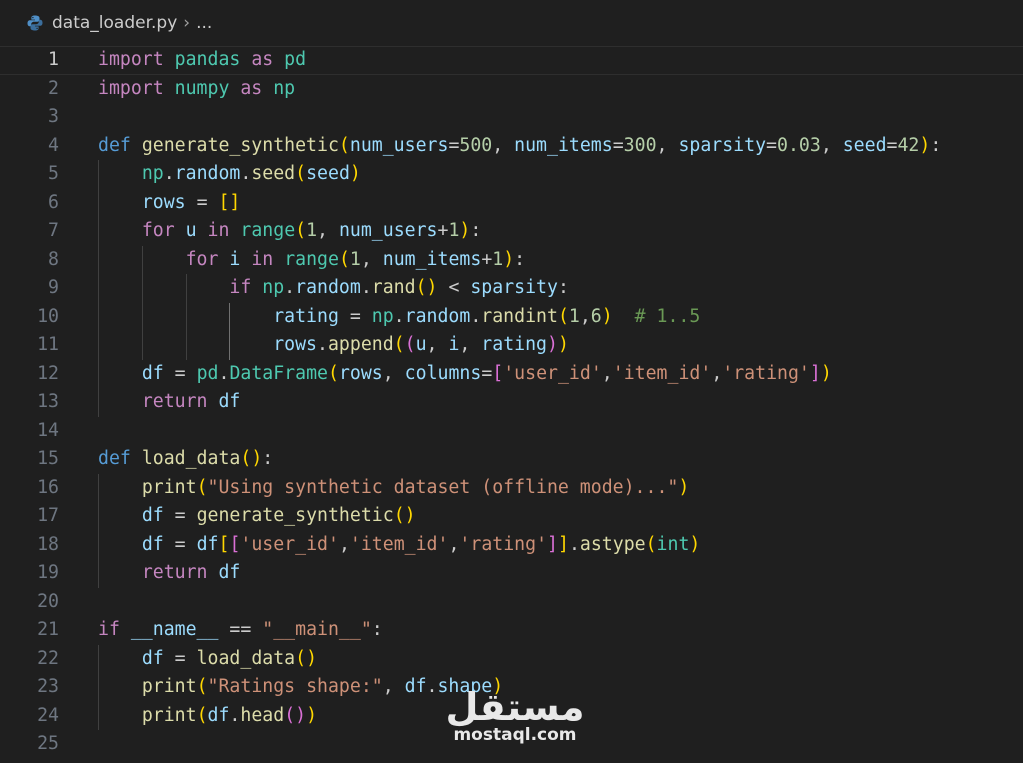 Image resolution: width=1023 pixels, height=763 pixels. Describe the element at coordinates (667, 316) in the screenshot. I see `code-token: # 1..5` at that location.